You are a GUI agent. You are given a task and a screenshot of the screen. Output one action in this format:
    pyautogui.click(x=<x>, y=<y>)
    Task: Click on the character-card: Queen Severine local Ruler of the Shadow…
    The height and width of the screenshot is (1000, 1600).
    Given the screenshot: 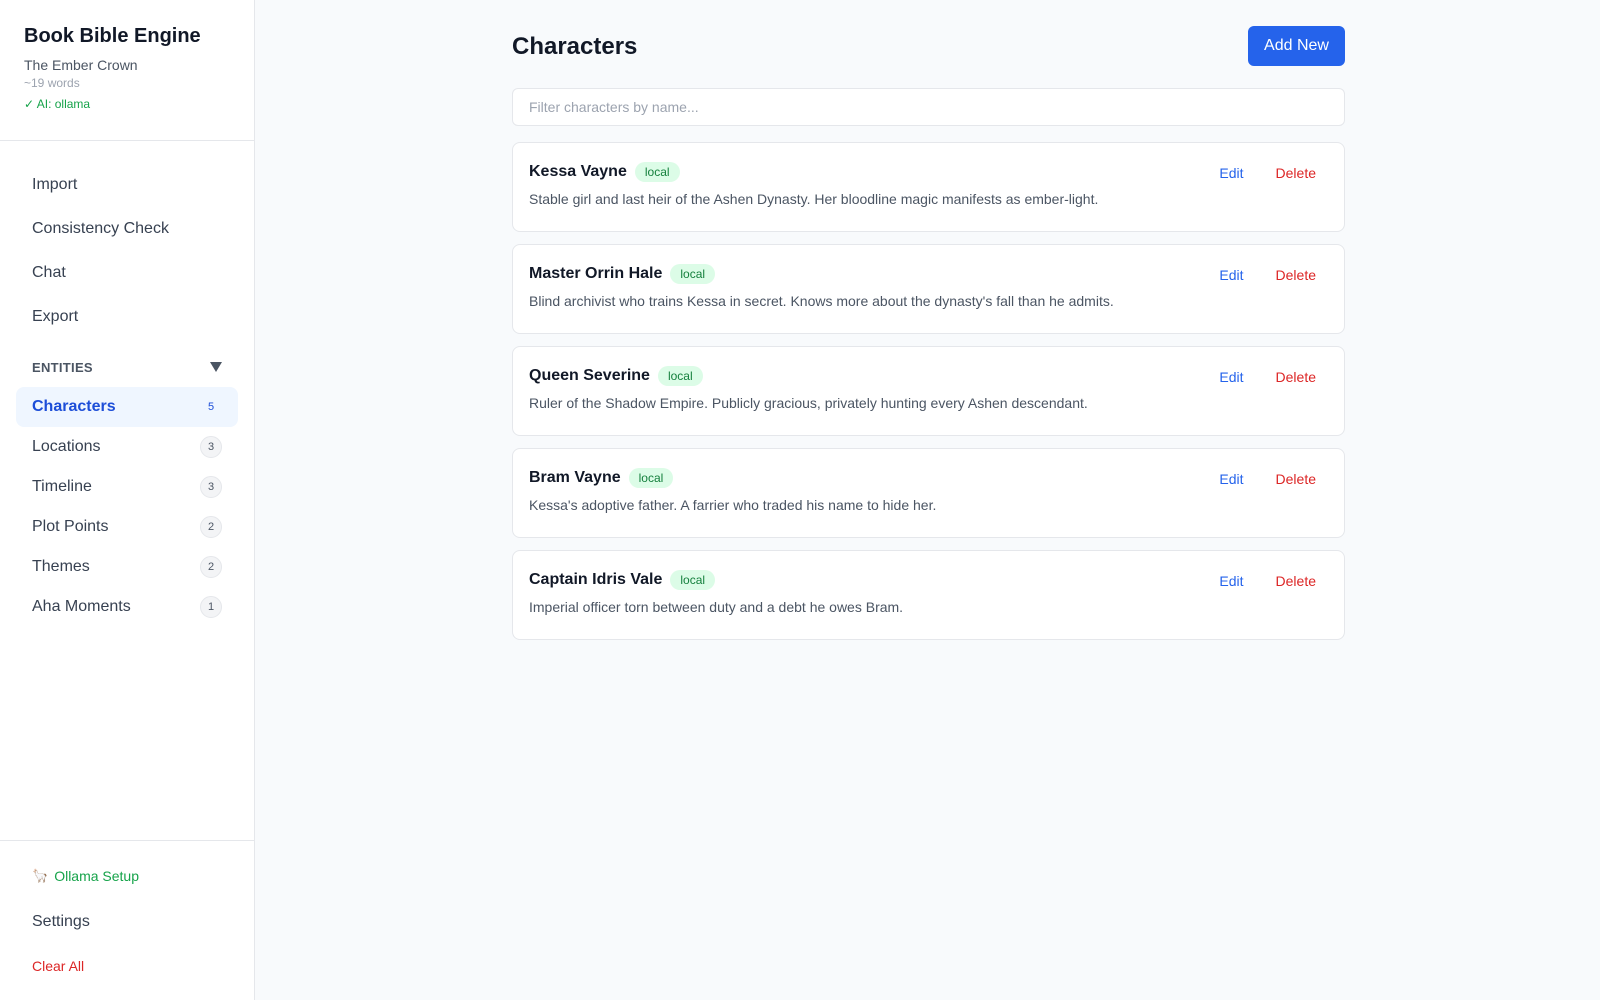 What is the action you would take?
    pyautogui.click(x=928, y=391)
    